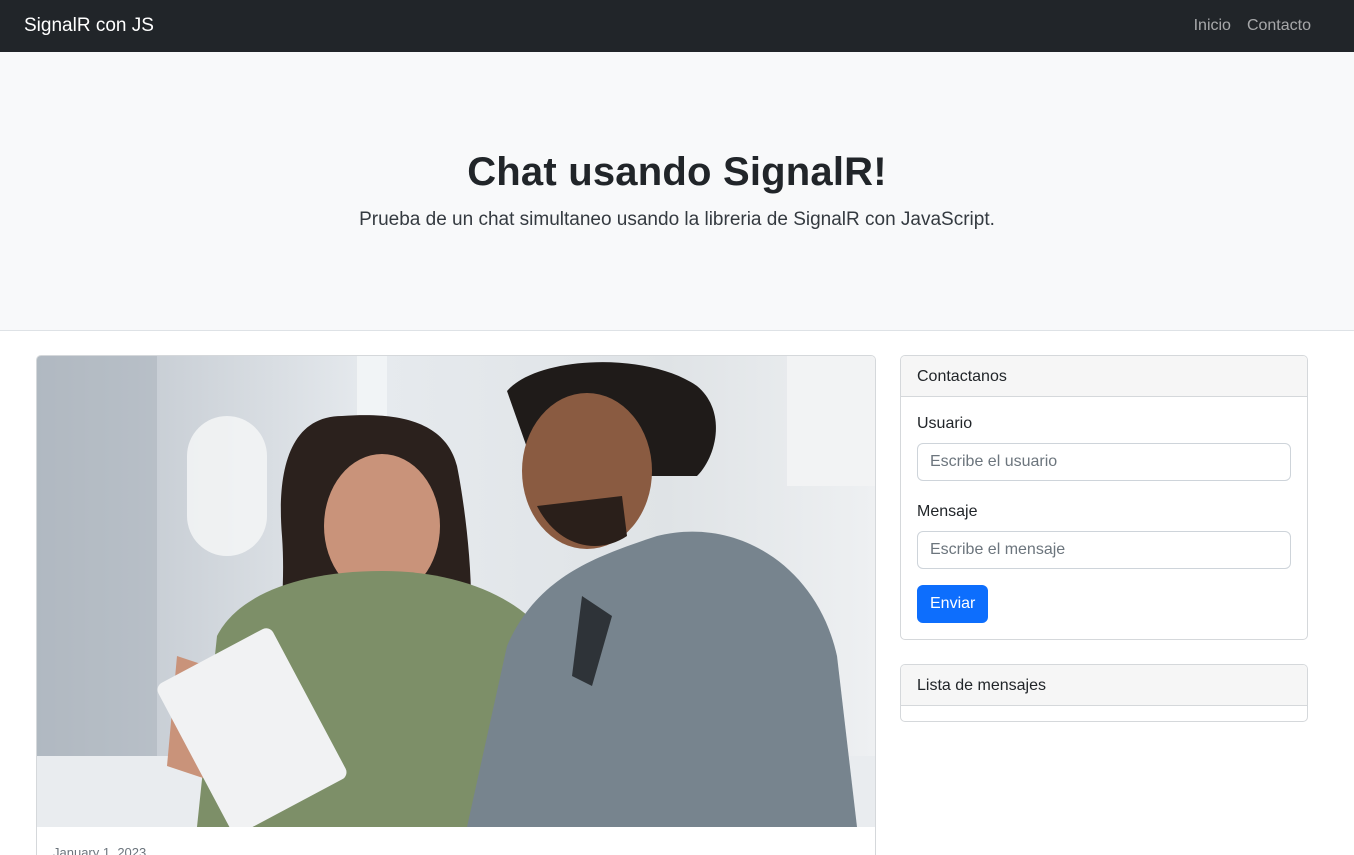 Image resolution: width=1354 pixels, height=855 pixels. Describe the element at coordinates (1104, 550) in the screenshot. I see `message-input` at that location.